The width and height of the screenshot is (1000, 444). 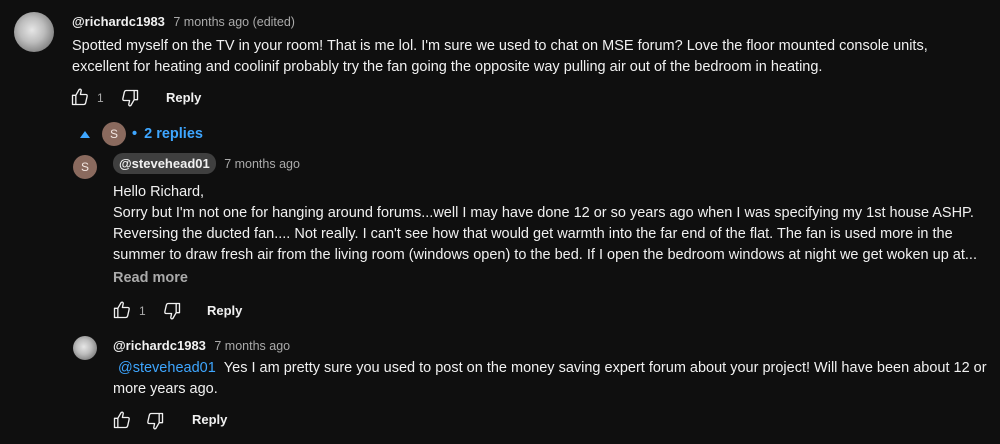 I want to click on caret-up-icon, so click(x=85, y=134).